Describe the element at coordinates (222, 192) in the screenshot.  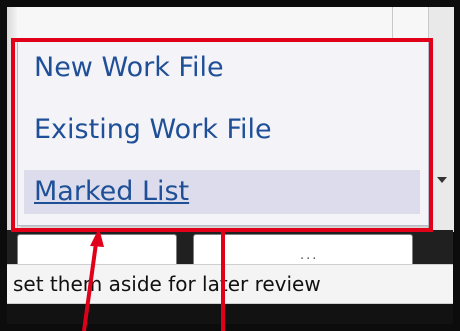
I see `menu-item-marked-list: Marked List` at that location.